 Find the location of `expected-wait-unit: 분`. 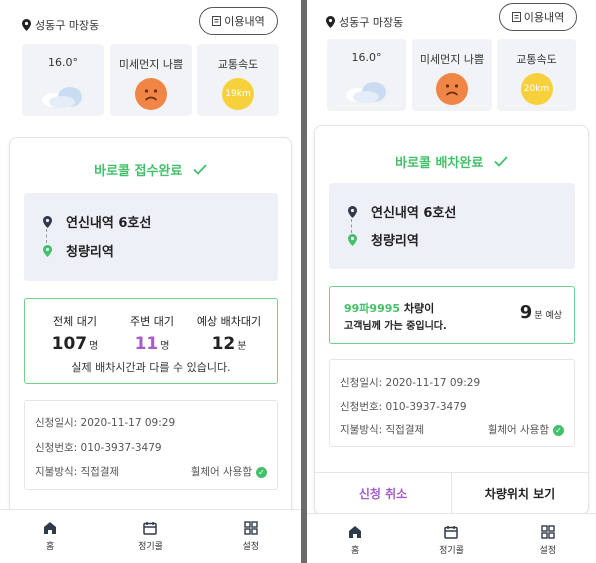

expected-wait-unit: 분 is located at coordinates (242, 346).